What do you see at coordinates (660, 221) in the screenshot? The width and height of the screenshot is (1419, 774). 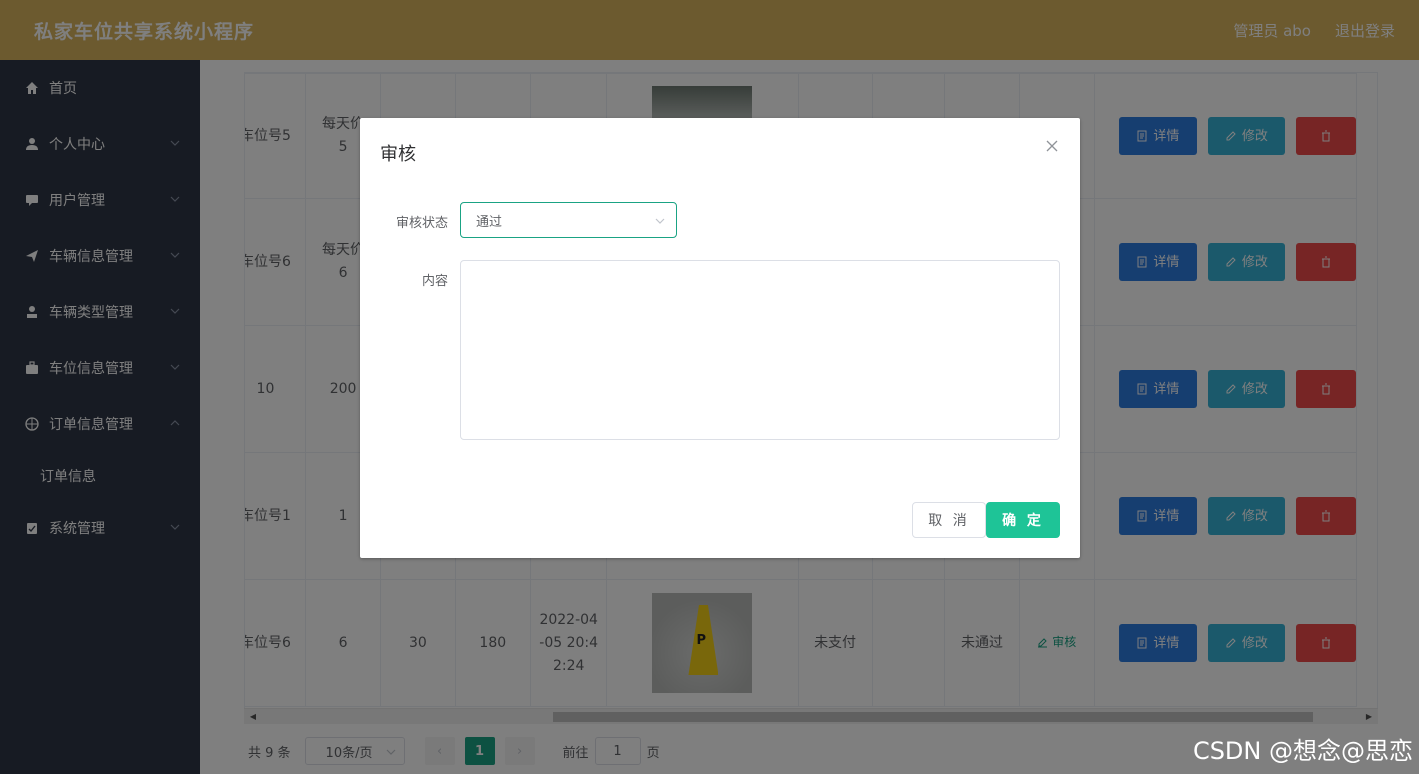 I see `chevron-down-icon` at bounding box center [660, 221].